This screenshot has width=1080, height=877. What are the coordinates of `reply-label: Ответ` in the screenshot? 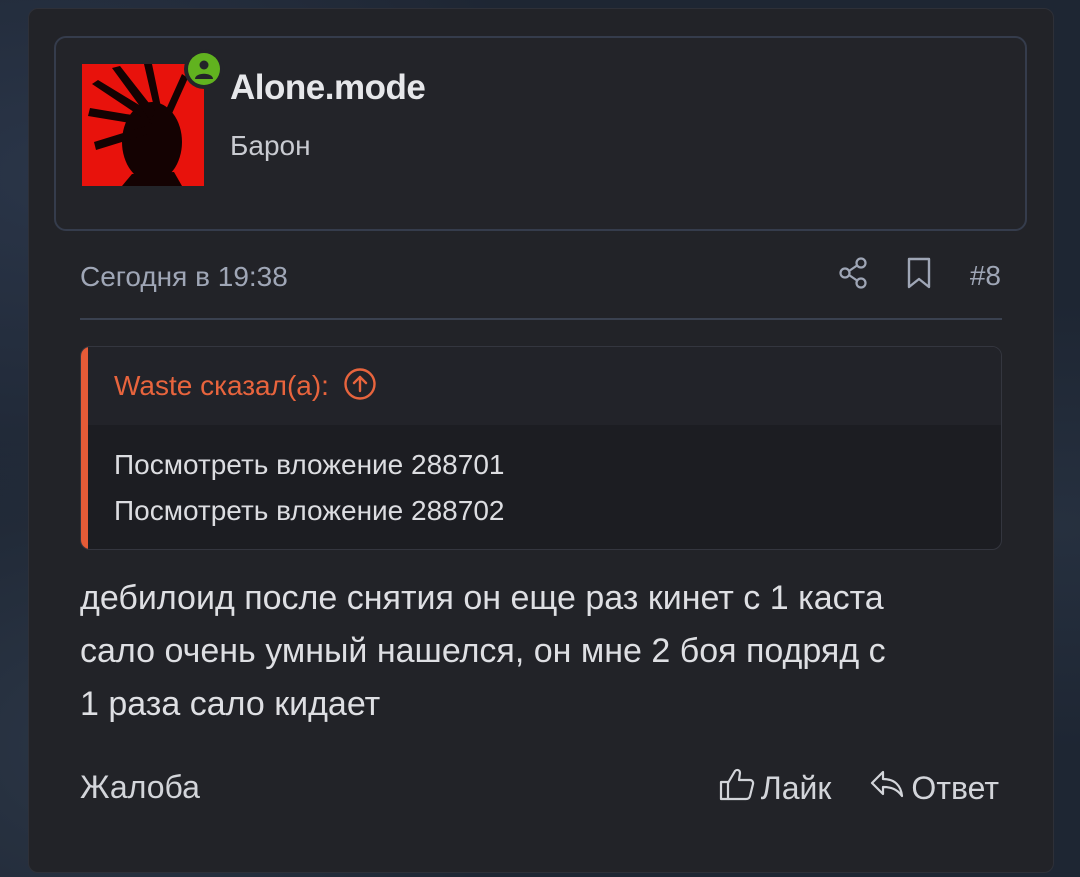 It's located at (955, 787).